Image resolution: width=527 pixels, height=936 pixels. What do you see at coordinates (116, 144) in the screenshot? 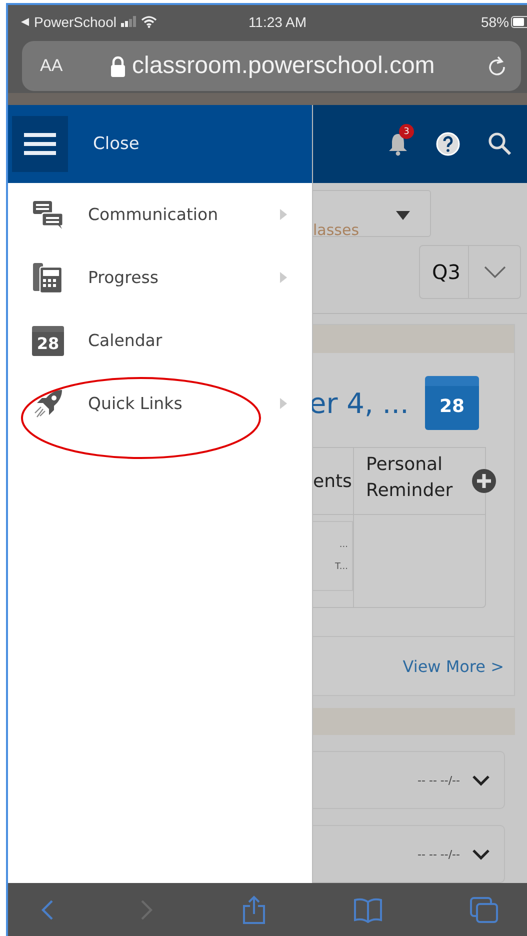
I see `close-label: Close` at bounding box center [116, 144].